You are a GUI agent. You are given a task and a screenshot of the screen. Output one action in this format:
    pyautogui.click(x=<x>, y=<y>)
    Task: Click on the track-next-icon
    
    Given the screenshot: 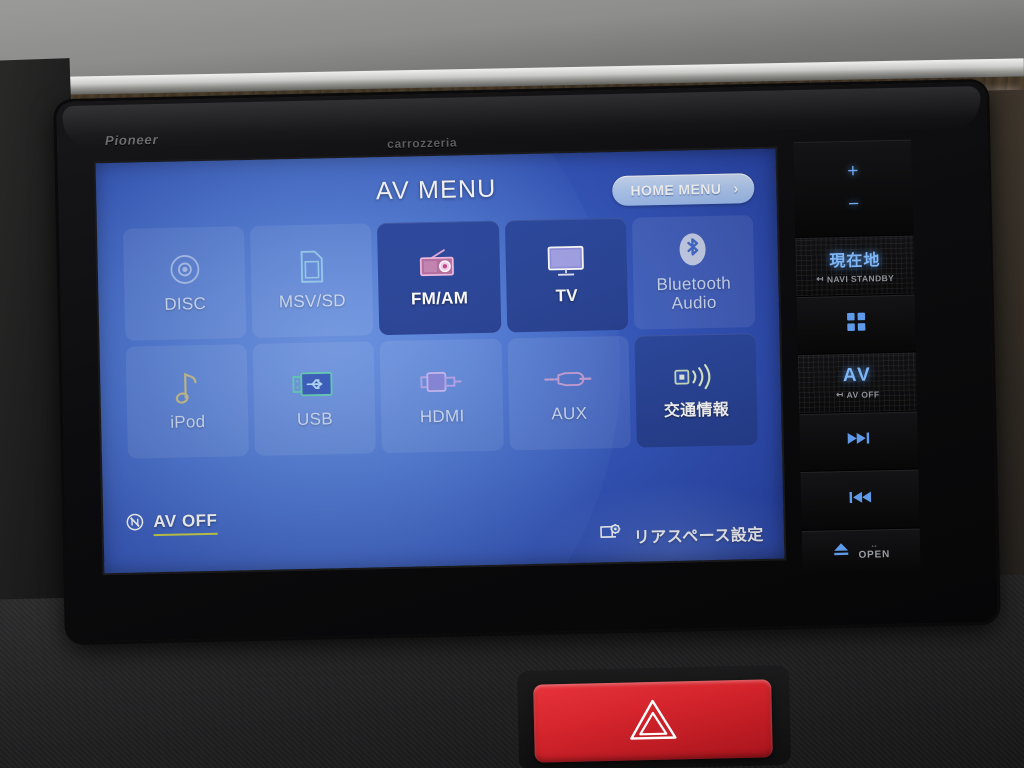 What is the action you would take?
    pyautogui.click(x=859, y=441)
    